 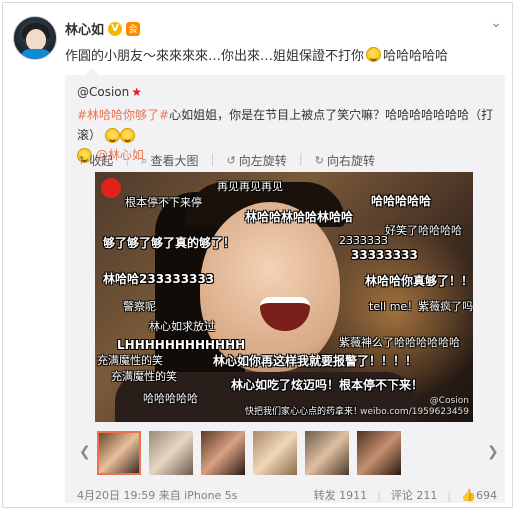 I want to click on hashtag-link: #林哈哈你够了#, so click(x=123, y=115).